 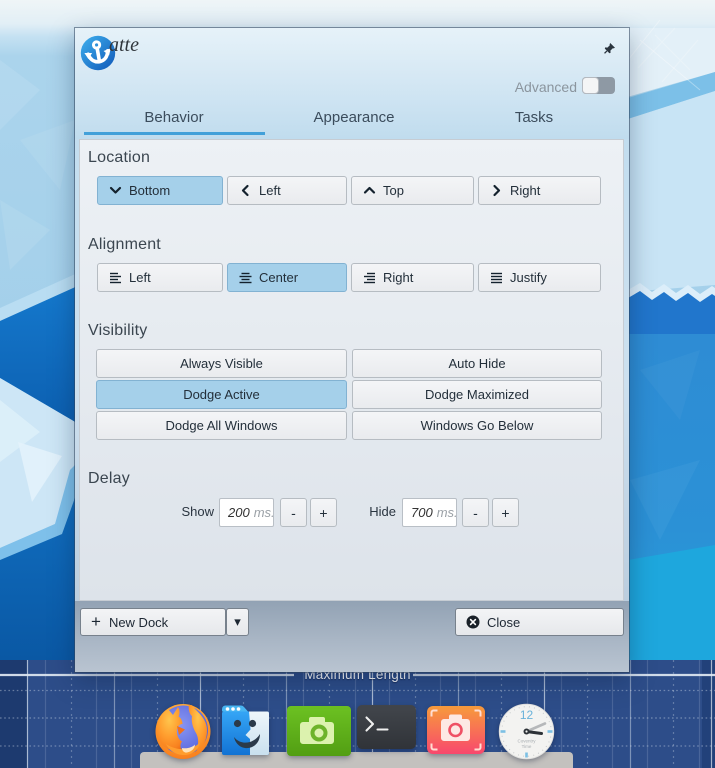 I want to click on svg-text: Time, so click(x=527, y=746).